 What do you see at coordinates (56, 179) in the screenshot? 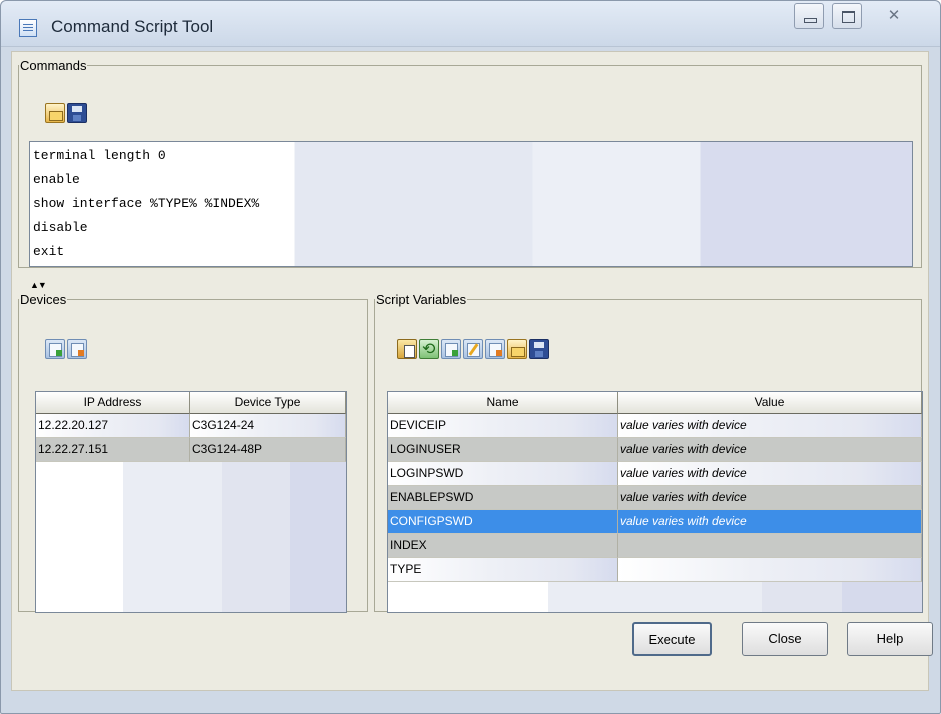
I see `command-line: enable` at bounding box center [56, 179].